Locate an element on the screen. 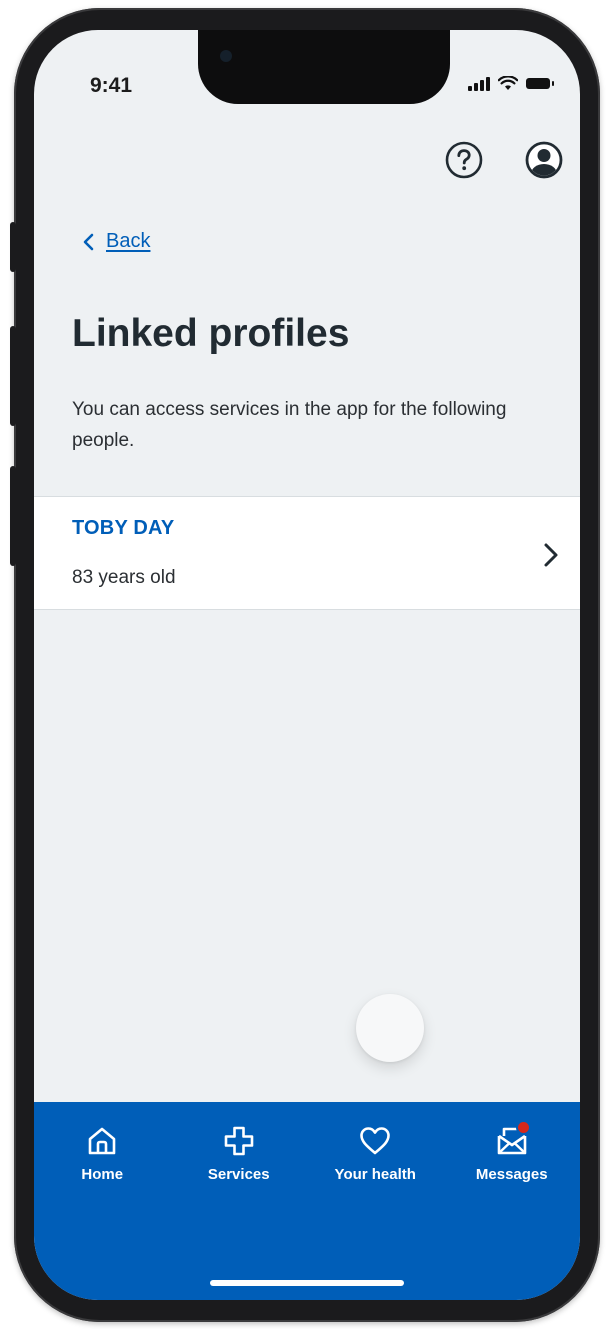 The height and width of the screenshot is (1329, 615). tab-services-label: Services is located at coordinates (238, 1174).